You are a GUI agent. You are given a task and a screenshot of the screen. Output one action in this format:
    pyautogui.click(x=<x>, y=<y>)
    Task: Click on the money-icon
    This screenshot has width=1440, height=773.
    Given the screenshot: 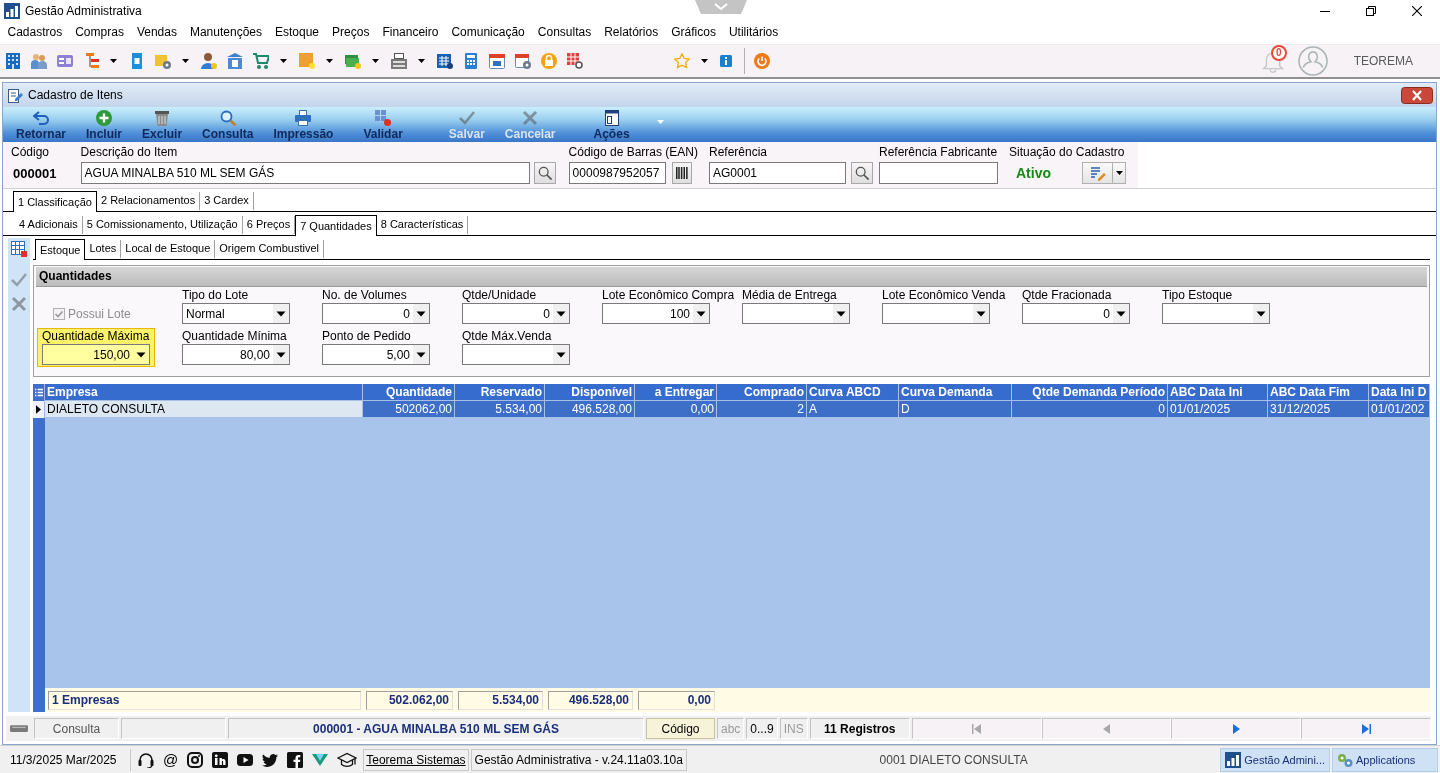 What is the action you would take?
    pyautogui.click(x=353, y=61)
    